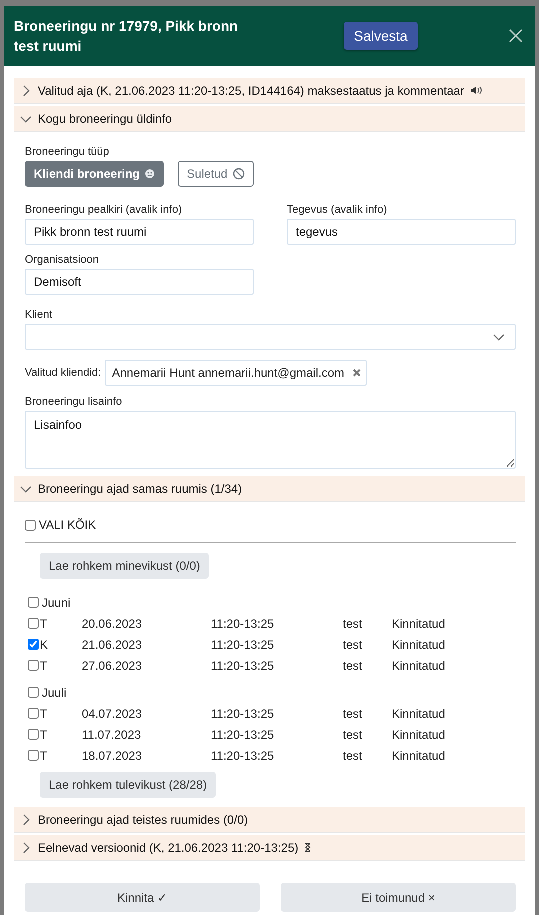 The image size is (539, 915). What do you see at coordinates (104, 210) in the screenshot?
I see `field-label: Broneeringu pealkiri (avalik info)` at bounding box center [104, 210].